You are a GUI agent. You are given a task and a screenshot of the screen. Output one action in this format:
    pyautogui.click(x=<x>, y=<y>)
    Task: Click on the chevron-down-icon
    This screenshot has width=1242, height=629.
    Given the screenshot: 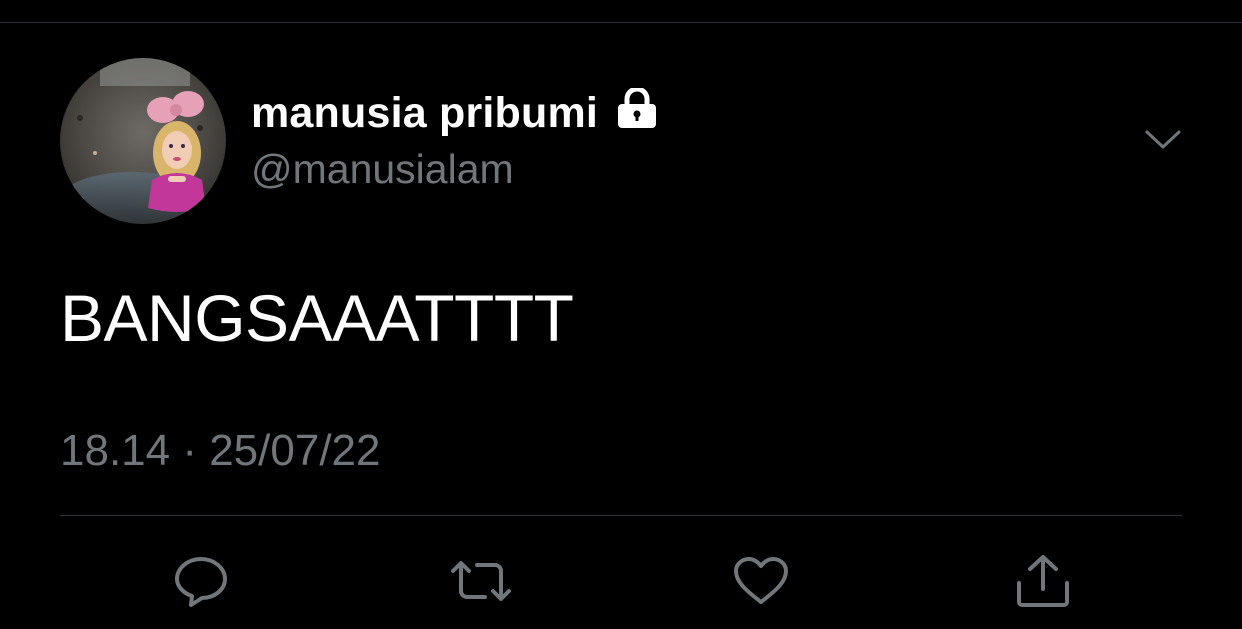 What is the action you would take?
    pyautogui.click(x=1163, y=142)
    